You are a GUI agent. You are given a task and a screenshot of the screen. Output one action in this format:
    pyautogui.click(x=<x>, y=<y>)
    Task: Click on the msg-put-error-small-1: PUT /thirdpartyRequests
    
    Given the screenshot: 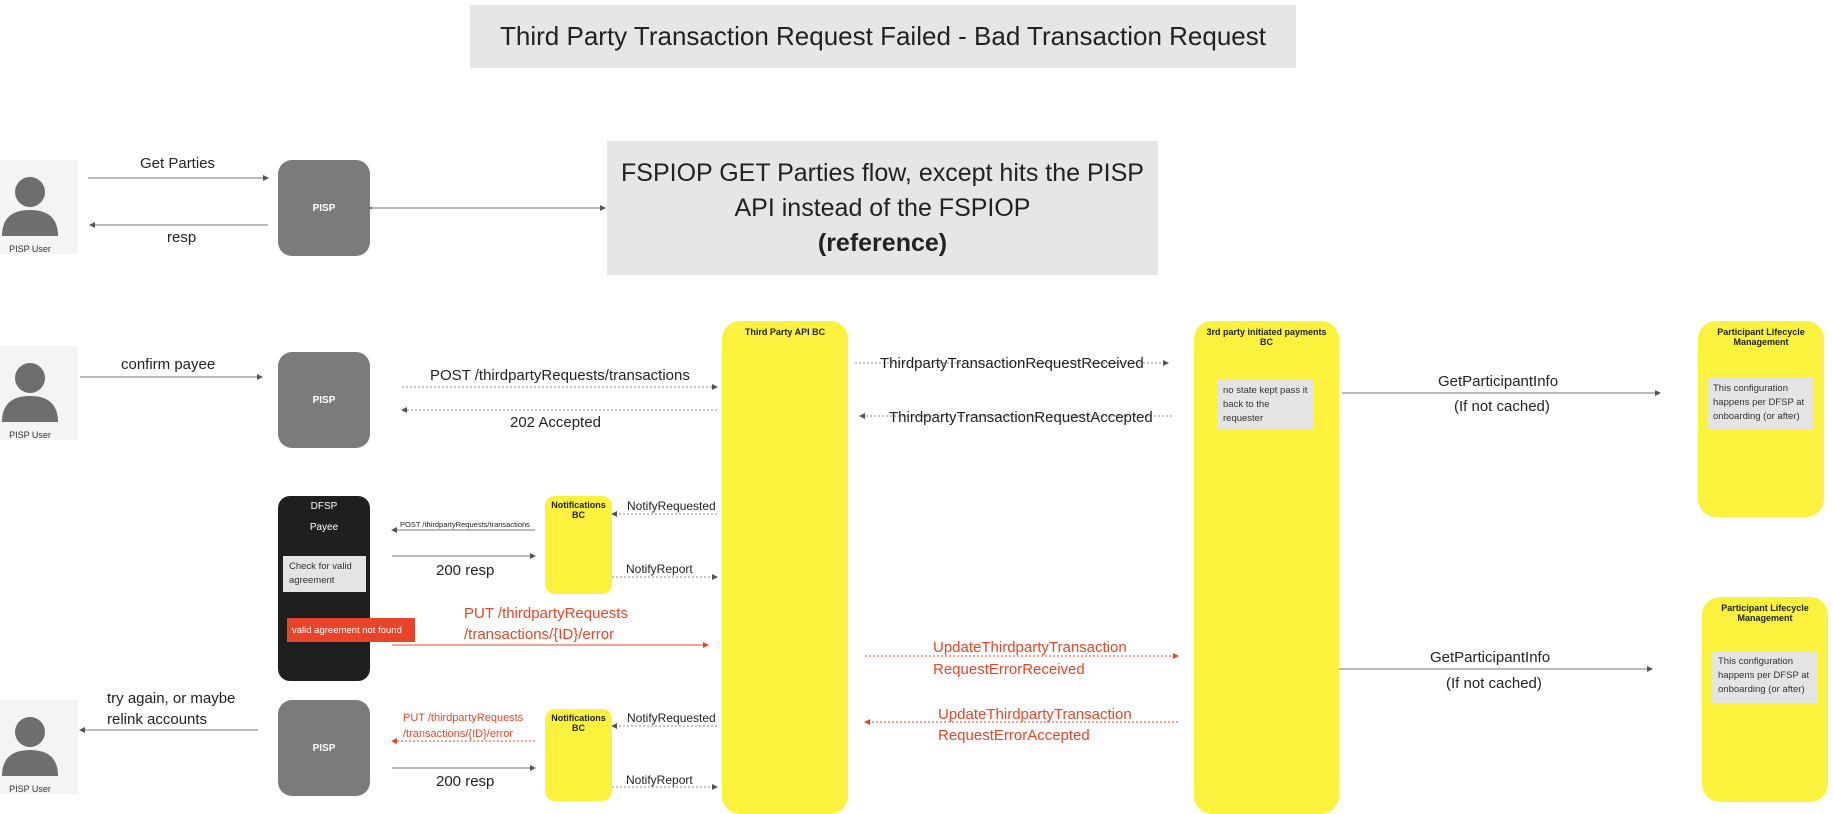 What is the action you would take?
    pyautogui.click(x=463, y=718)
    